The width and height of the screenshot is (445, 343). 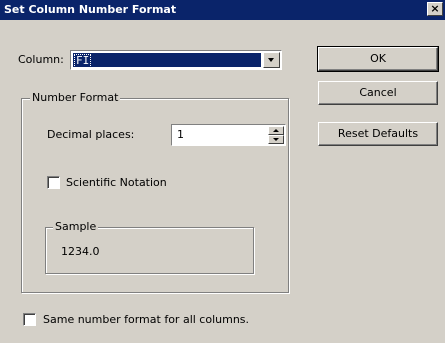 I want to click on same-format-checkbox, so click(x=29, y=319).